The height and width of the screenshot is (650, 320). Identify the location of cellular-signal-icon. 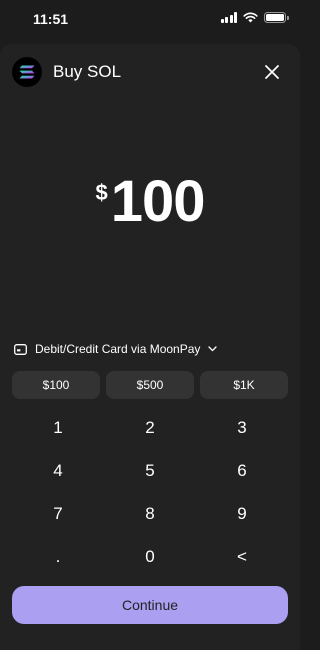
(228, 17).